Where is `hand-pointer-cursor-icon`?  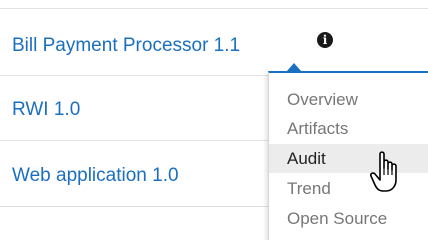 hand-pointer-cursor-icon is located at coordinates (383, 171).